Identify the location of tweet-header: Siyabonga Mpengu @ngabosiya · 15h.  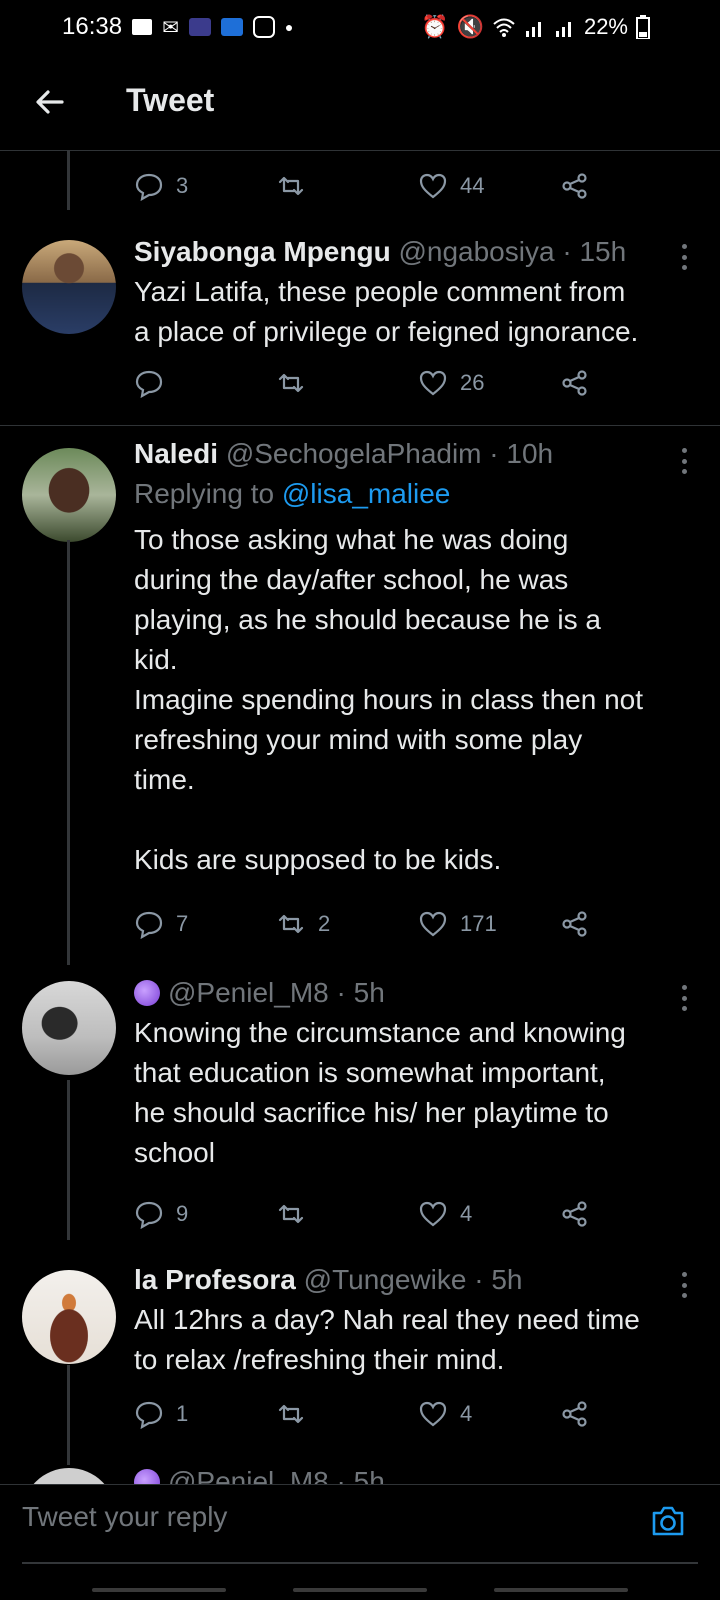
(380, 251).